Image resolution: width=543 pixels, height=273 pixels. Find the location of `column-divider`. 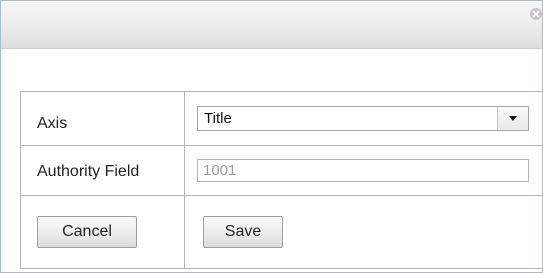

column-divider is located at coordinates (184, 180).